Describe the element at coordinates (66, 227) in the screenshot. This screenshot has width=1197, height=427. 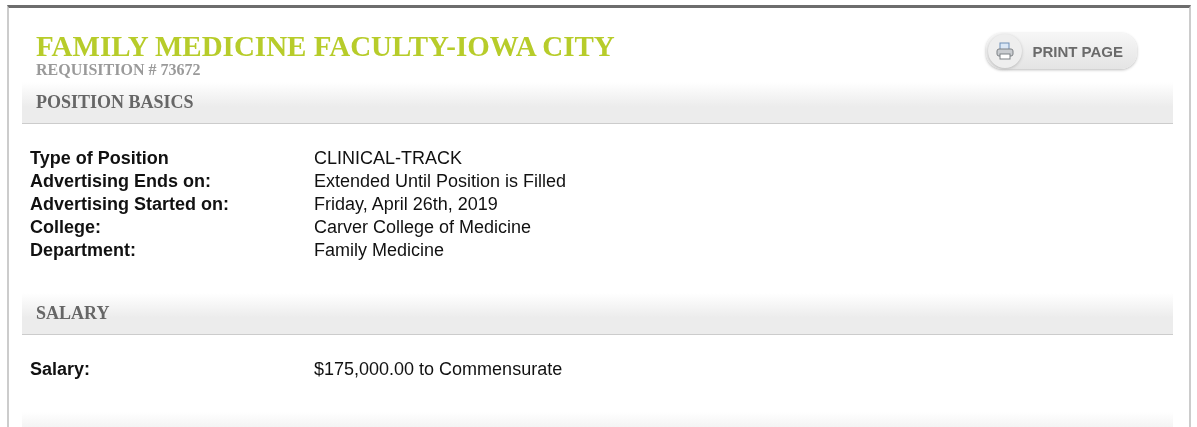
I see `field-label: College:` at that location.